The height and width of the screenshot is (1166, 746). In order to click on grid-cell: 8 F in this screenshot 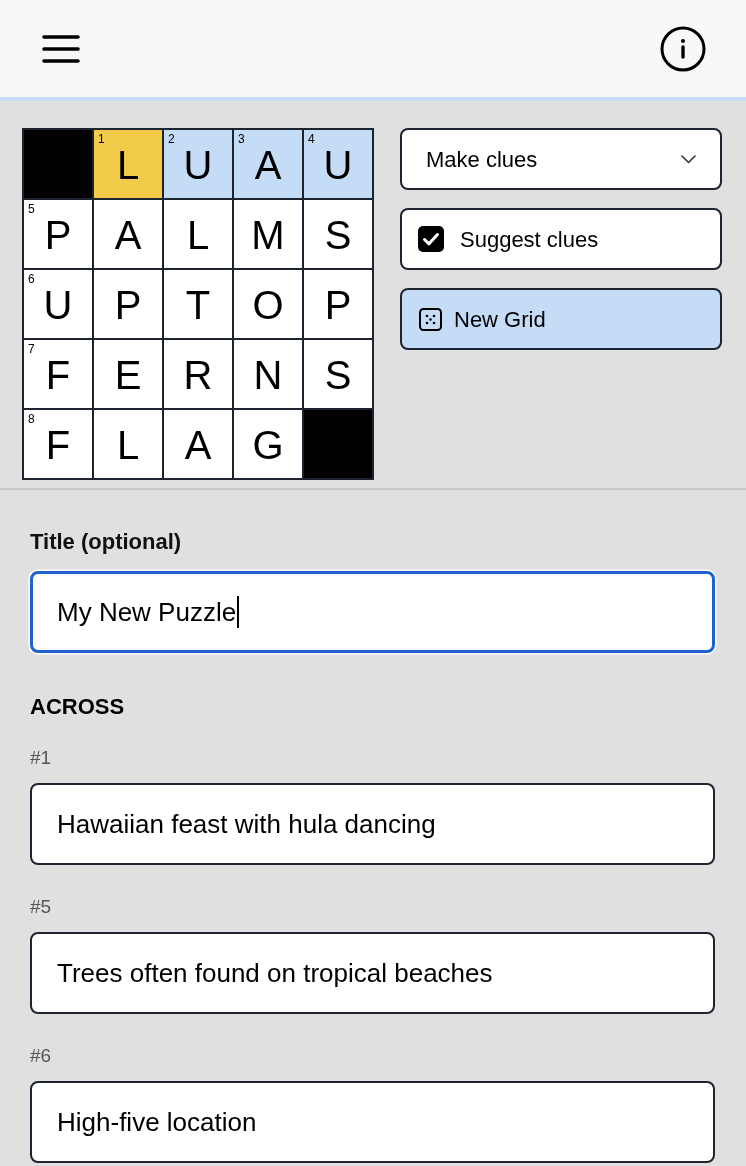, I will do `click(58, 444)`.